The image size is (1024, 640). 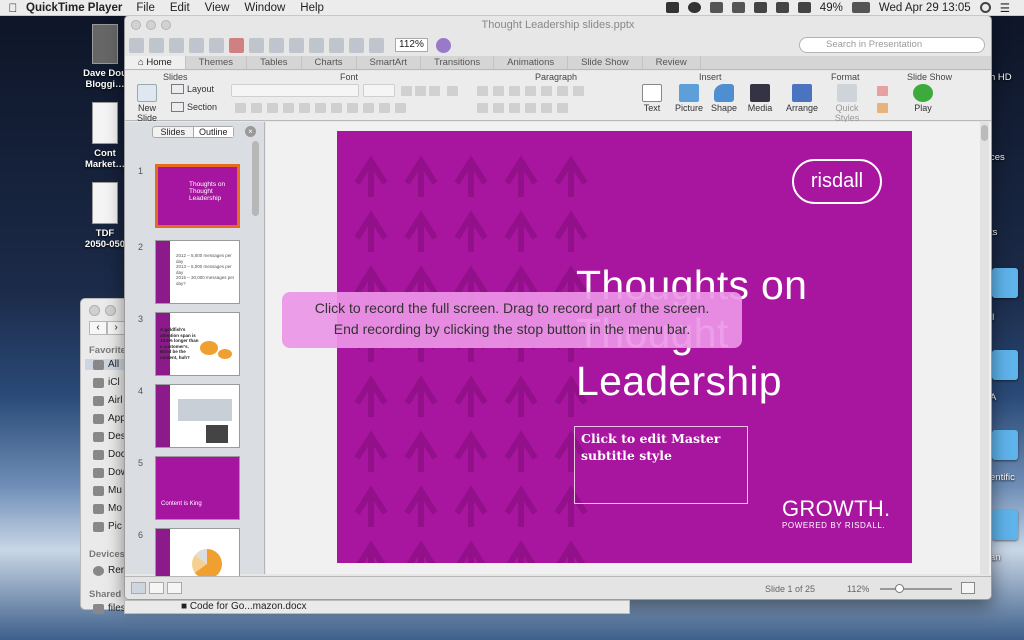 I want to click on line-color-icon, so click(x=882, y=108).